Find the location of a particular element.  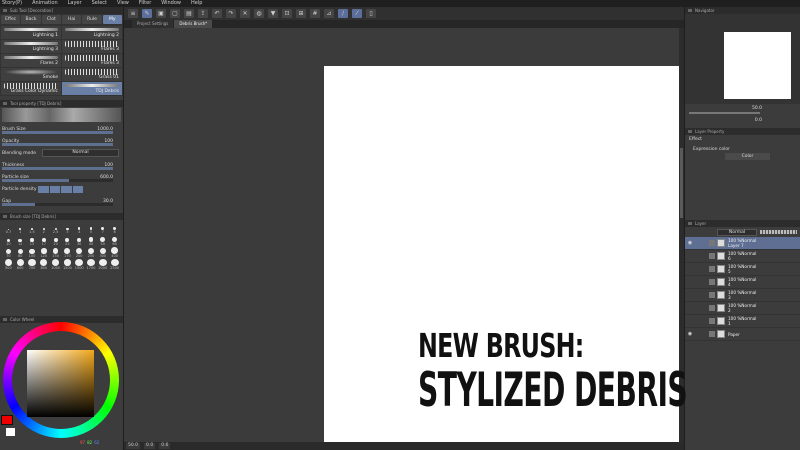

brush-size-preset: 700 is located at coordinates (32, 264).